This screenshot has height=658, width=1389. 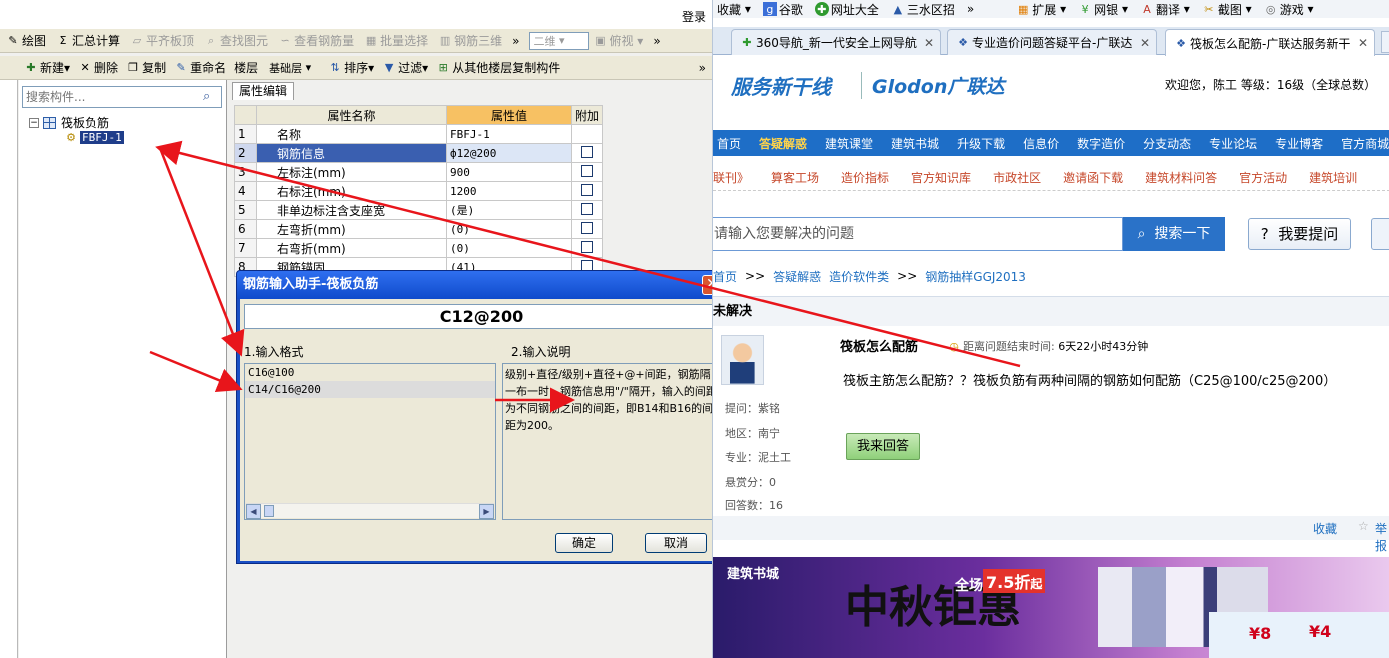 What do you see at coordinates (932, 85) in the screenshot?
I see `glodon-logo: Glodon广联达` at bounding box center [932, 85].